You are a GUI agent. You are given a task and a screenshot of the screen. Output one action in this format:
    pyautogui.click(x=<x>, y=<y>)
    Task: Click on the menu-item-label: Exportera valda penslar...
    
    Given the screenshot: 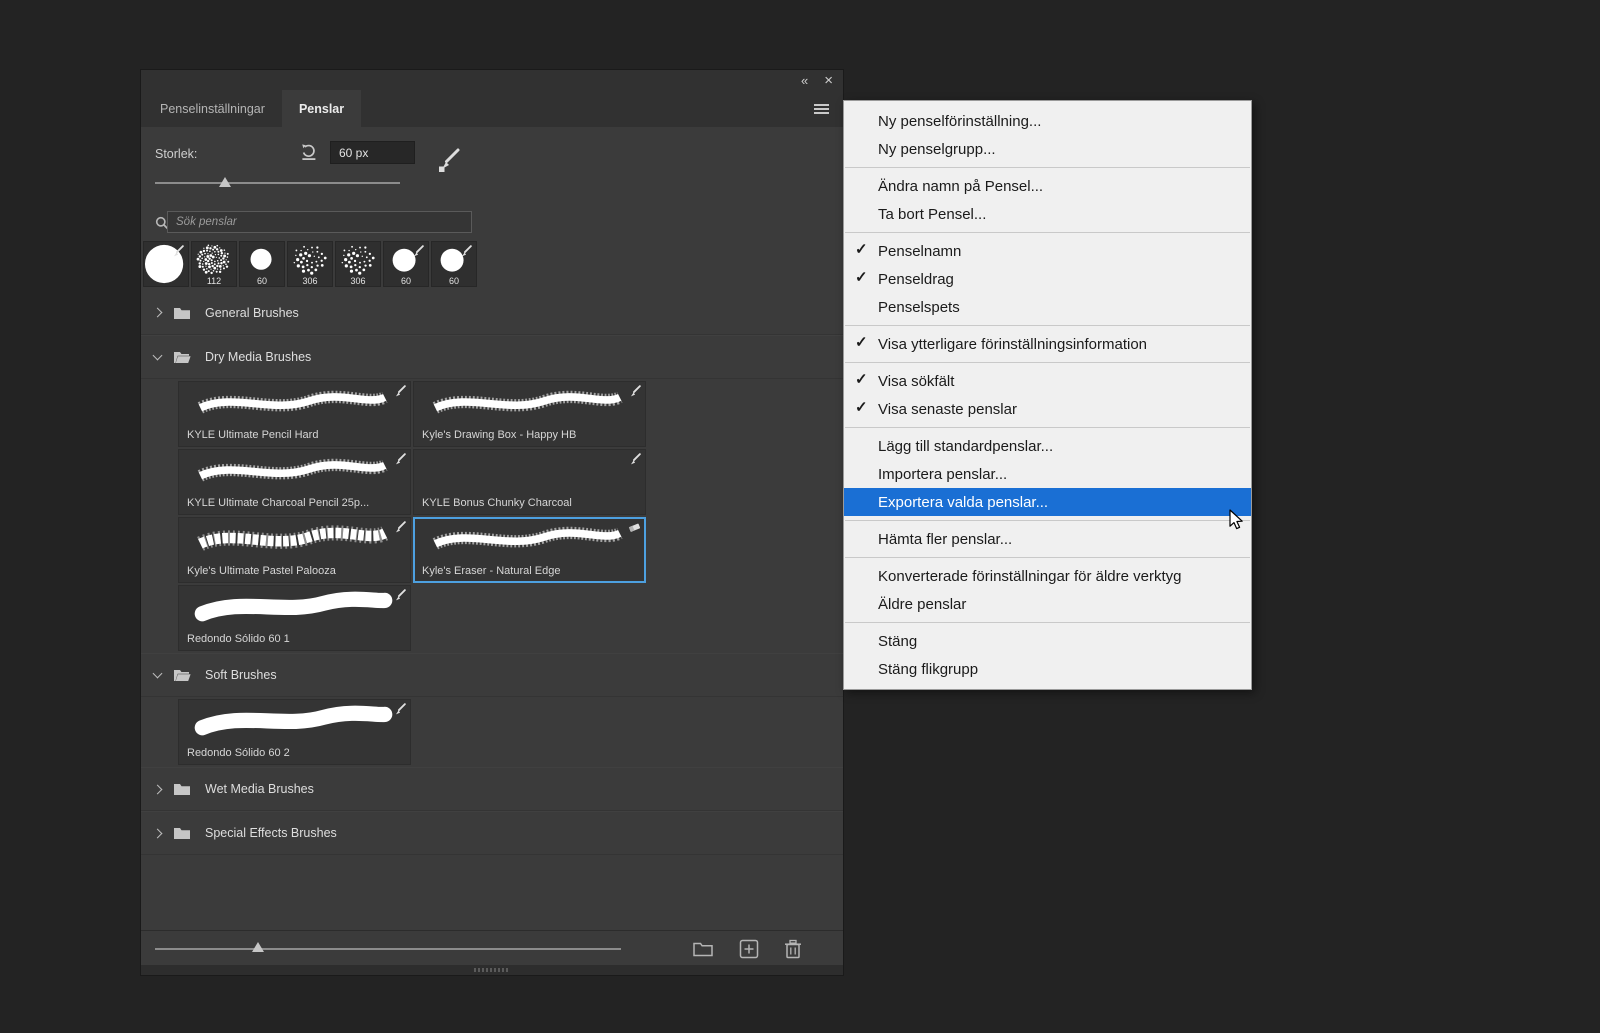 What is the action you would take?
    pyautogui.click(x=963, y=502)
    